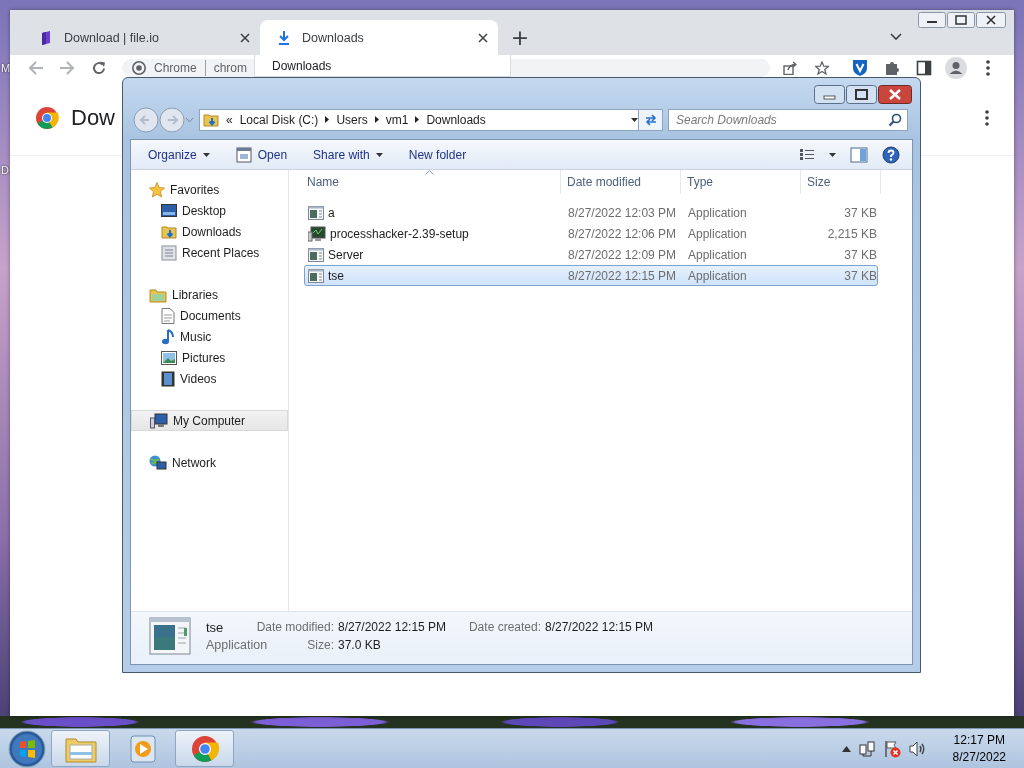  What do you see at coordinates (622, 233) in the screenshot?
I see `date-cell-text: 8/27/2022 12:06 PM` at bounding box center [622, 233].